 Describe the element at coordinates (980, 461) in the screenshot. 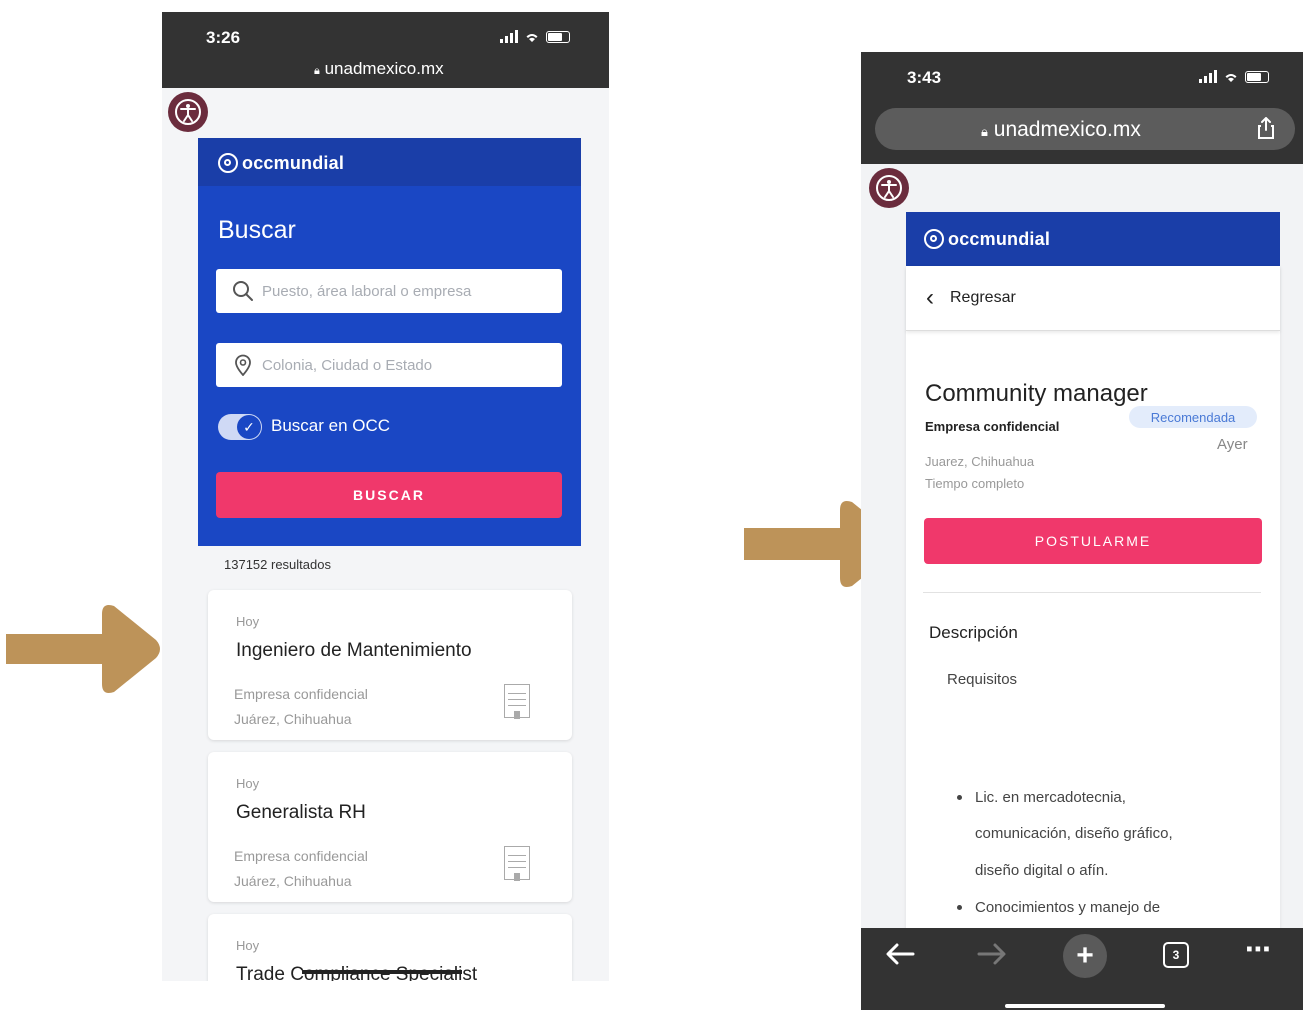

I see `job-location: Juarez, Chihuahua` at that location.